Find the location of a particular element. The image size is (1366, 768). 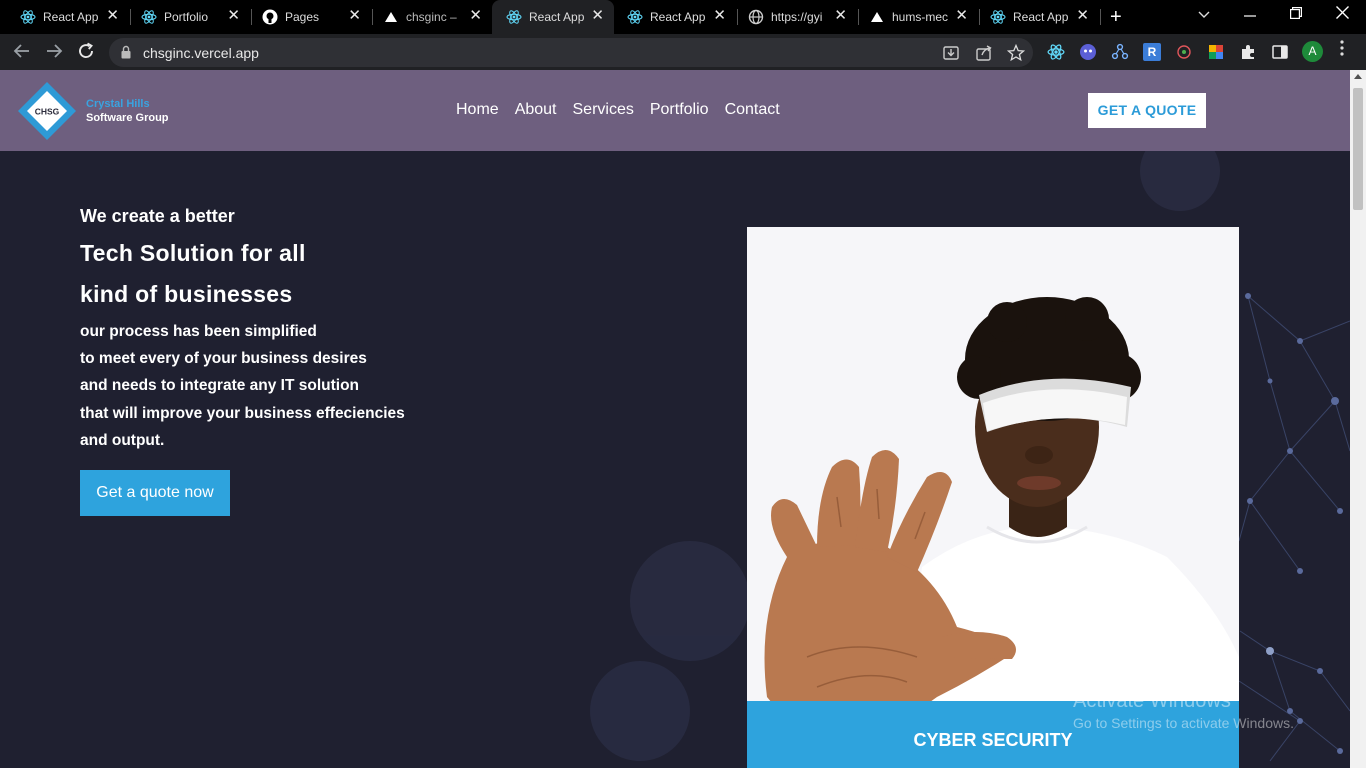

get-quote-now-button: Get a quote now is located at coordinates (155, 493).